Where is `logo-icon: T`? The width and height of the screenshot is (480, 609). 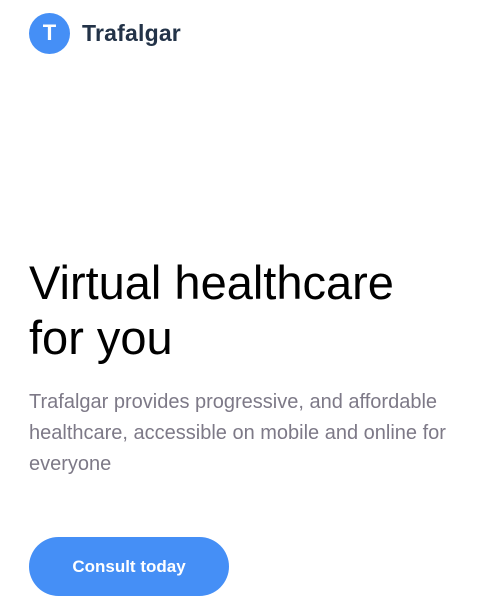
logo-icon: T is located at coordinates (49, 33).